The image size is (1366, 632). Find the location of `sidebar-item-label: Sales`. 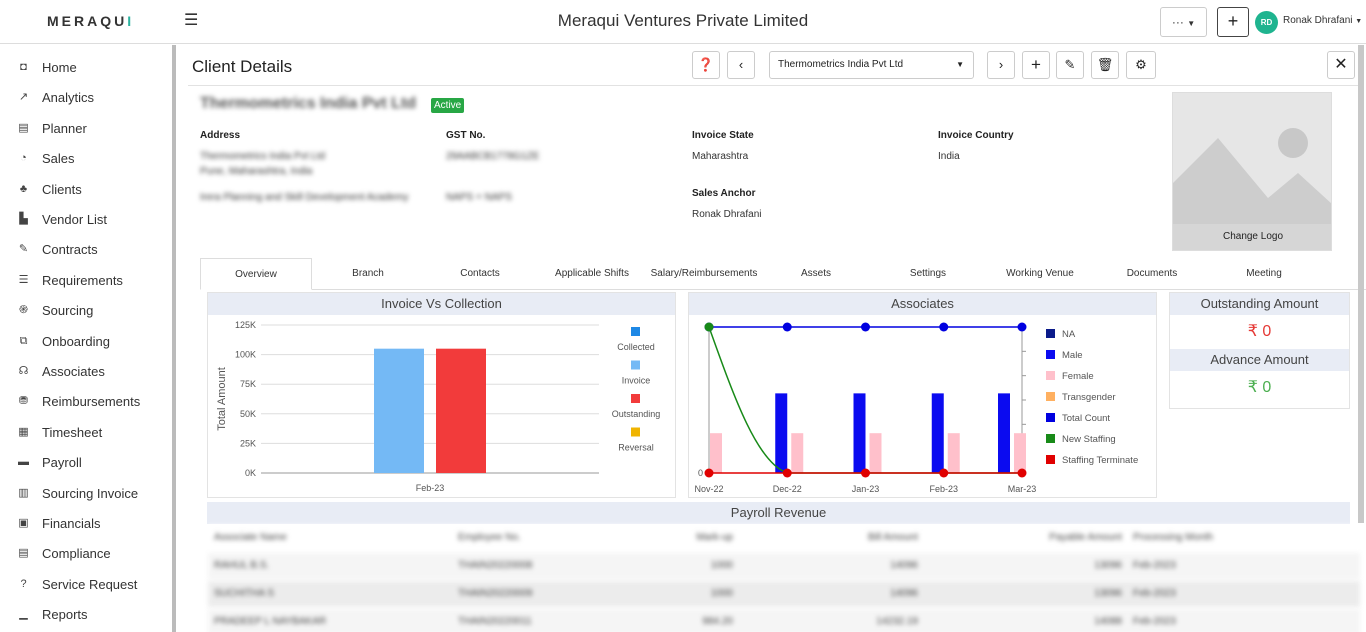

sidebar-item-label: Sales is located at coordinates (58, 159).